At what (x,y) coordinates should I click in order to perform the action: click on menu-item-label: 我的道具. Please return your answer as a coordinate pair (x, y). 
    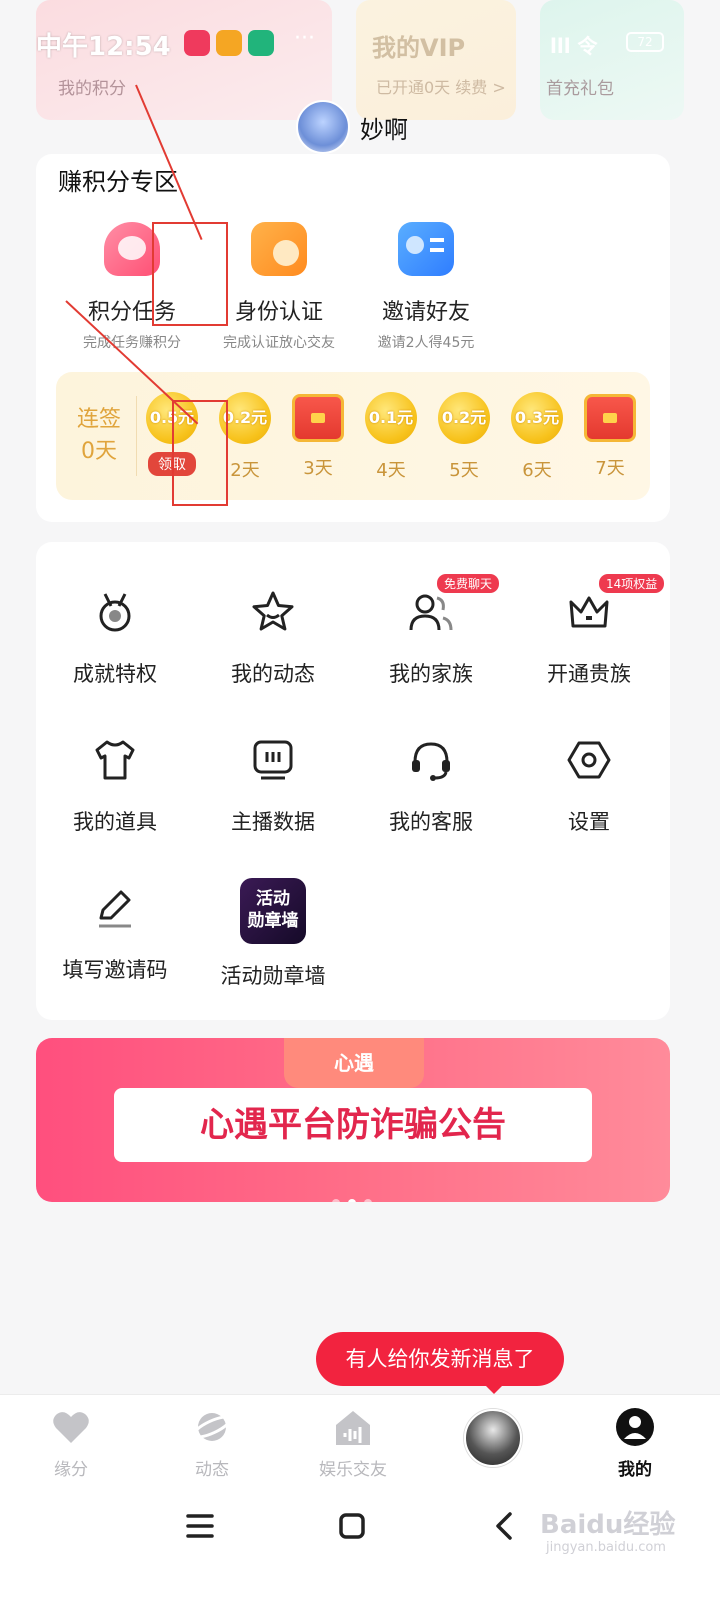
    Looking at the image, I should click on (115, 822).